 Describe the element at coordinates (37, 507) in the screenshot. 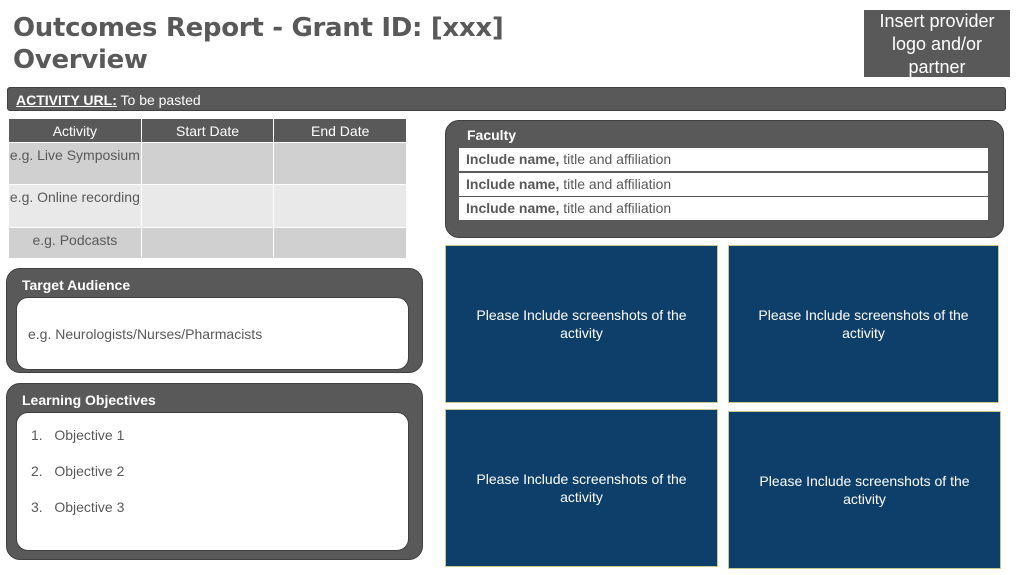

I see `objective-number: 3.` at that location.